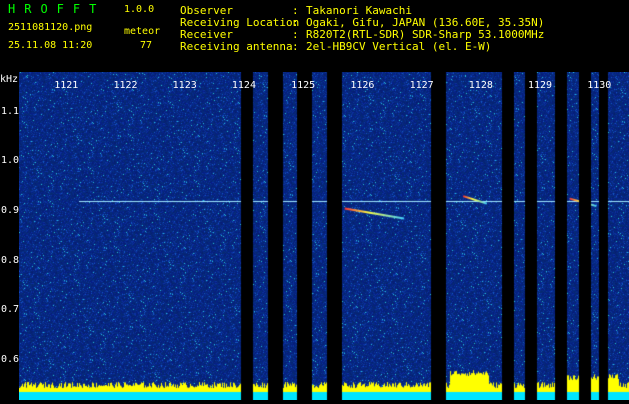 The image size is (629, 404). I want to click on y-tick-label: 1.0, so click(10, 161).